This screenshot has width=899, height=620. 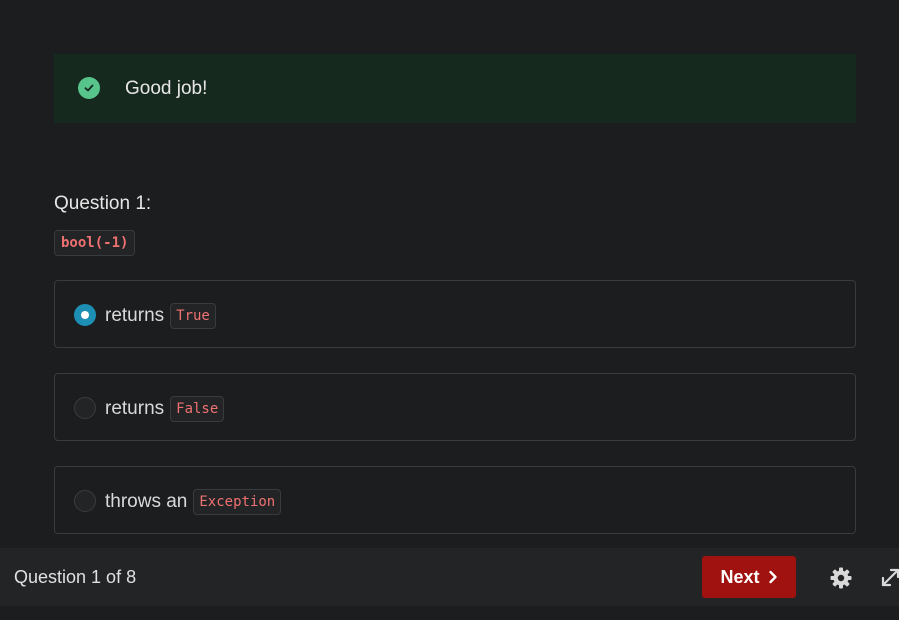 I want to click on quiz-footer: Question 1 of 8 Next, so click(x=449, y=577).